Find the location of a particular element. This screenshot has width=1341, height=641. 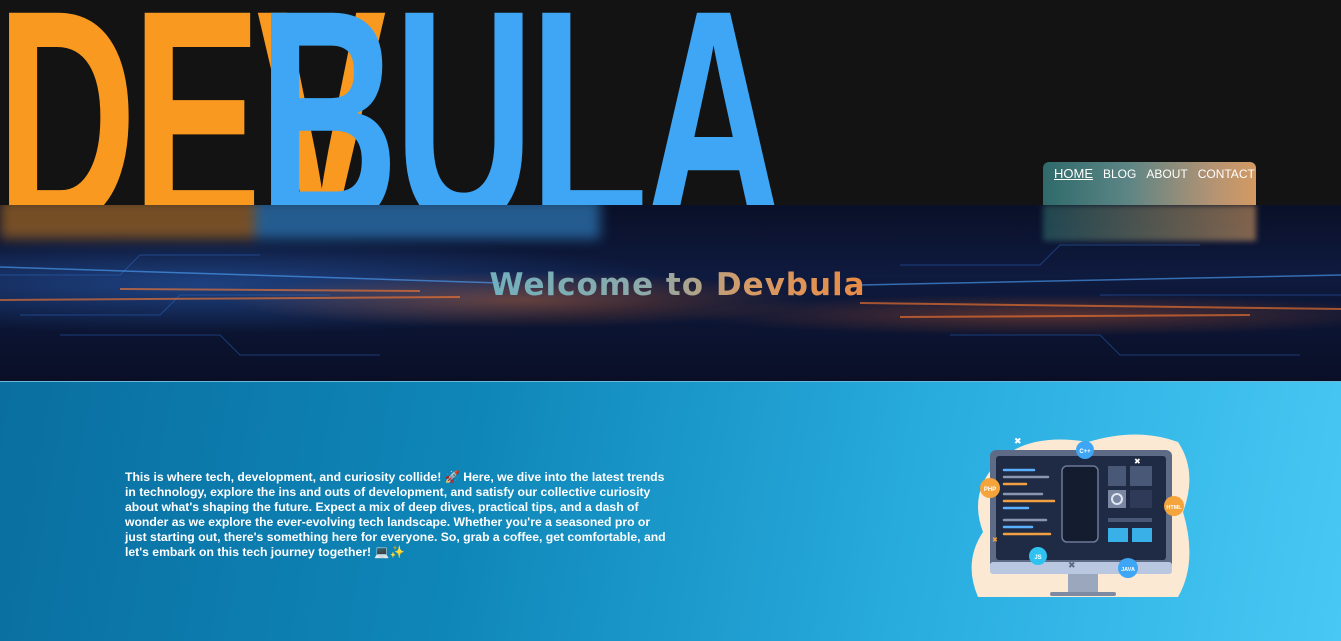

svg-text: C++ is located at coordinates (1085, 452).